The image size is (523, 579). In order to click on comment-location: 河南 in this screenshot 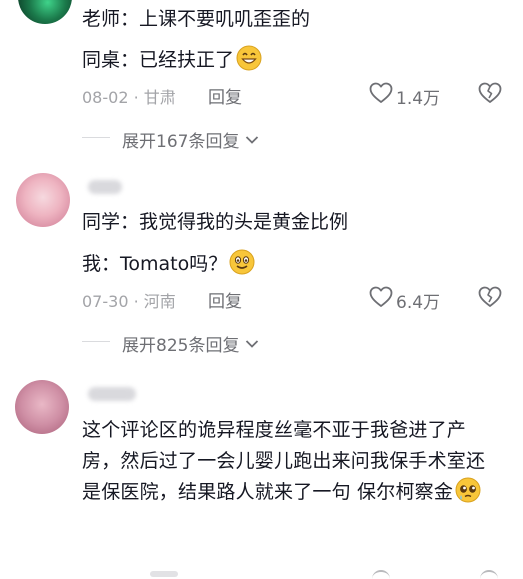, I will do `click(159, 301)`.